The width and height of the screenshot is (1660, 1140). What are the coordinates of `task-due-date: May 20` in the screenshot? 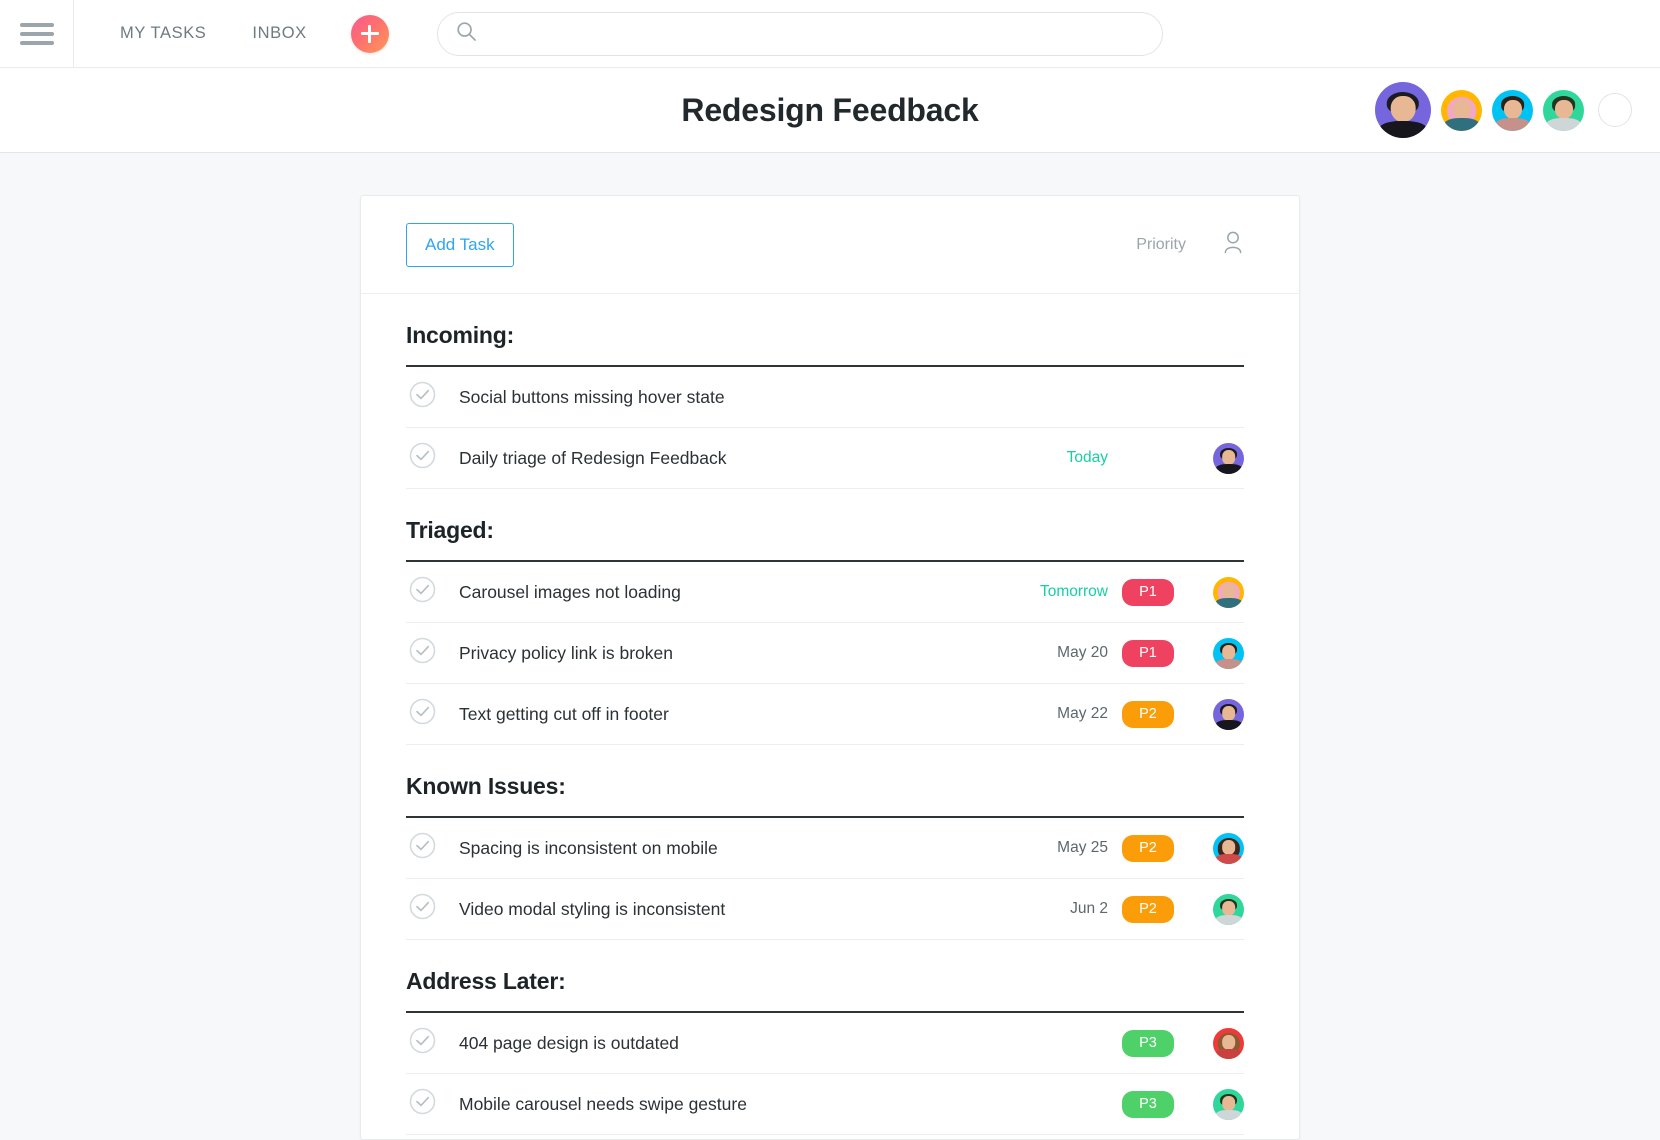 It's located at (1048, 653).